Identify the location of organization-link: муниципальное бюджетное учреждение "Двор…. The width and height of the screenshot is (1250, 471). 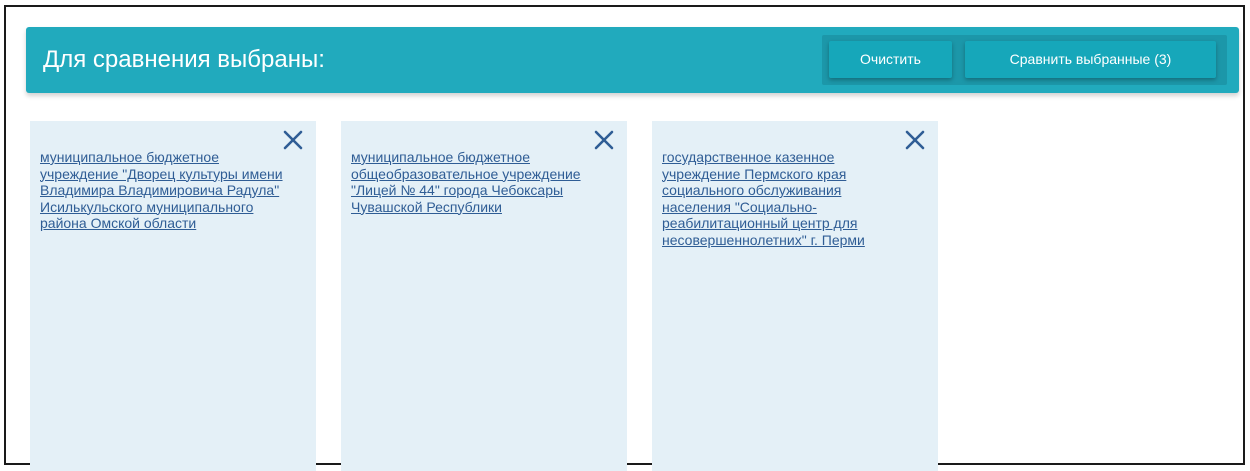
(165, 190).